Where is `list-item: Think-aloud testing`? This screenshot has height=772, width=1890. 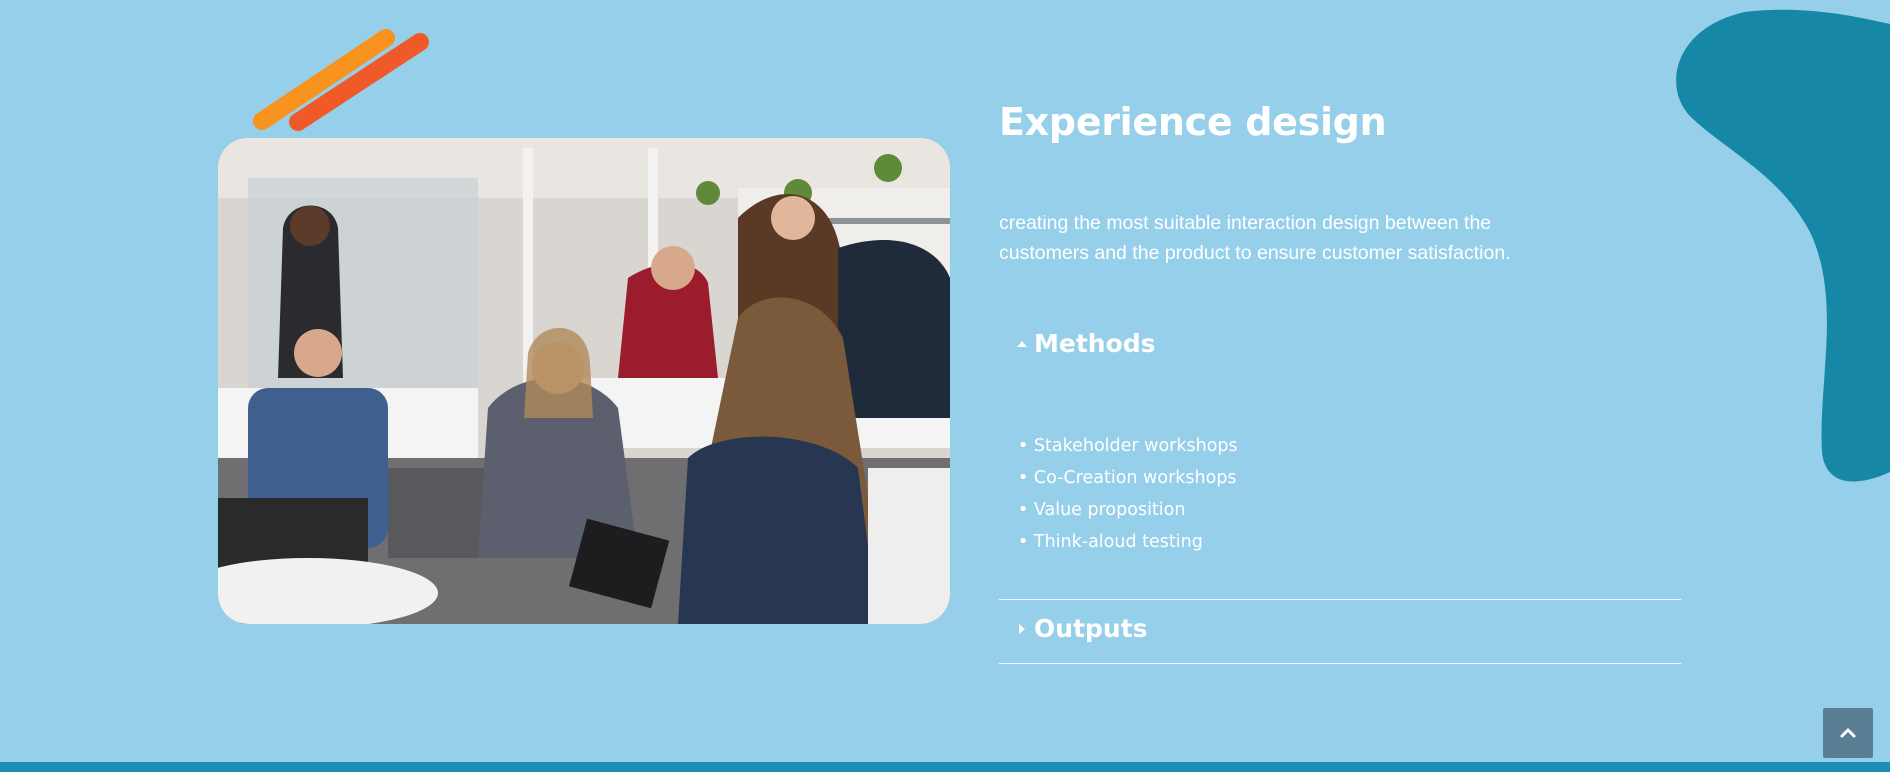
list-item: Think-aloud testing is located at coordinates (1128, 542).